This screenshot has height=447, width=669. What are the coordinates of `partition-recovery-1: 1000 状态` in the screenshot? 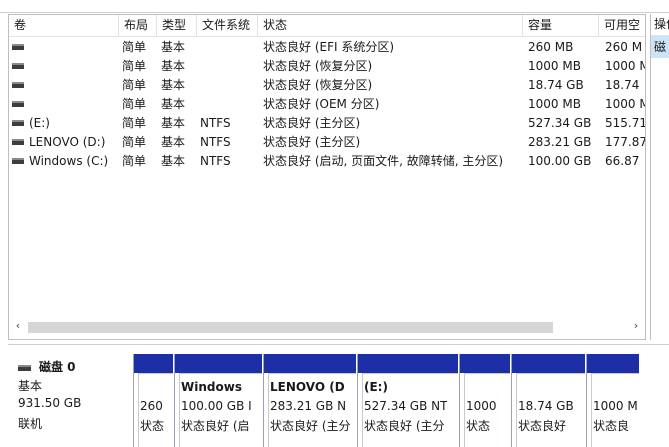 It's located at (484, 400).